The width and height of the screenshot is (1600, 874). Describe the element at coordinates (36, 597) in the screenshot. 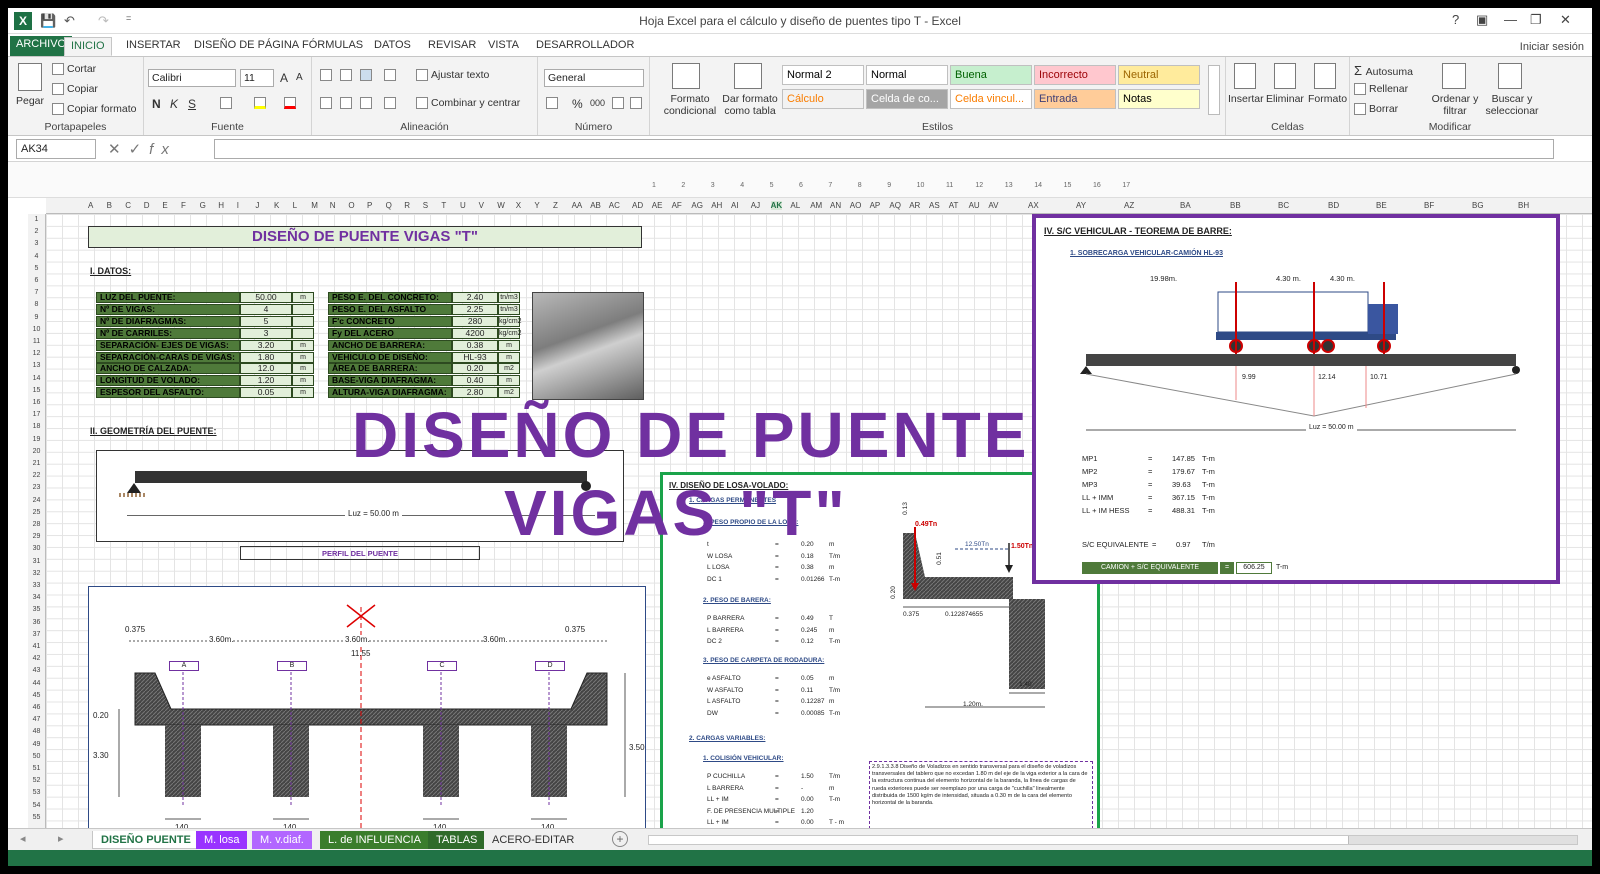

I see `row-header: 34` at that location.